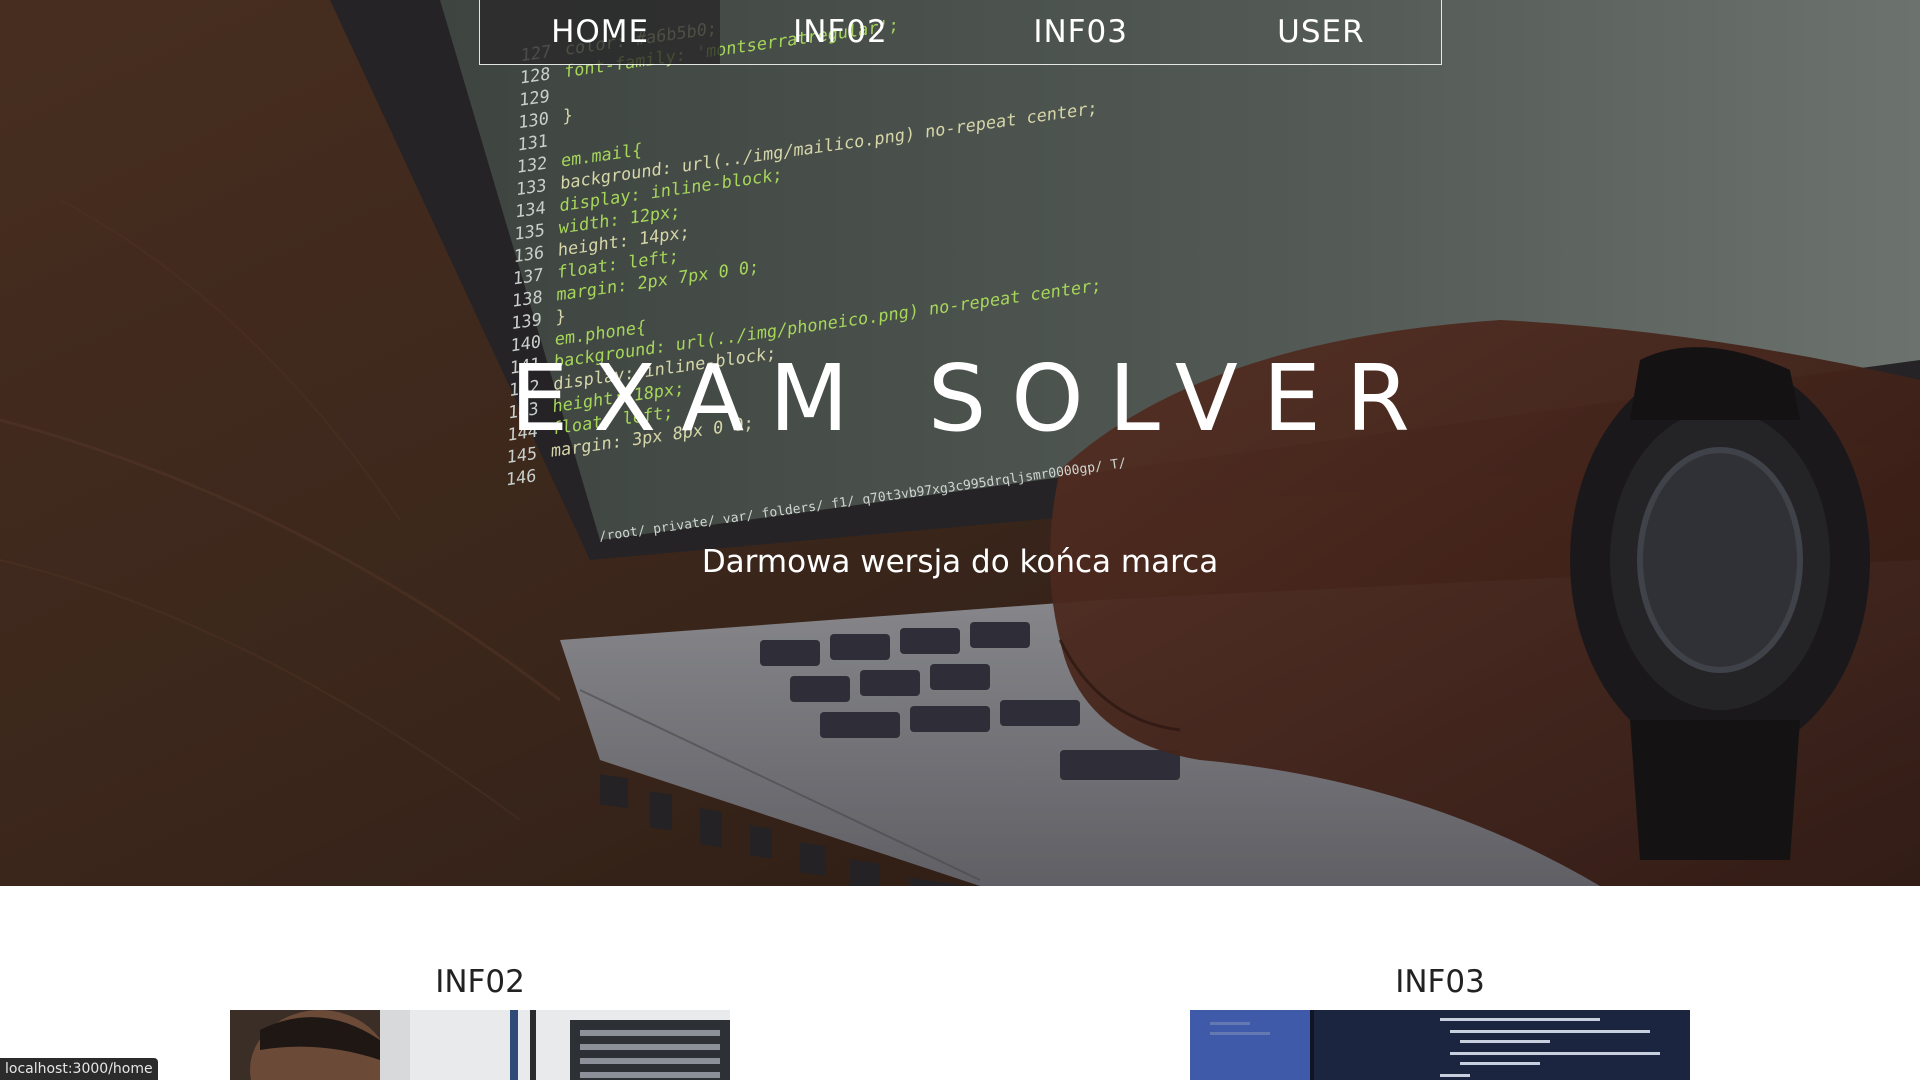 This screenshot has width=1920, height=1080. What do you see at coordinates (79, 1069) in the screenshot?
I see `status-bar-url: localhost:3000/home` at bounding box center [79, 1069].